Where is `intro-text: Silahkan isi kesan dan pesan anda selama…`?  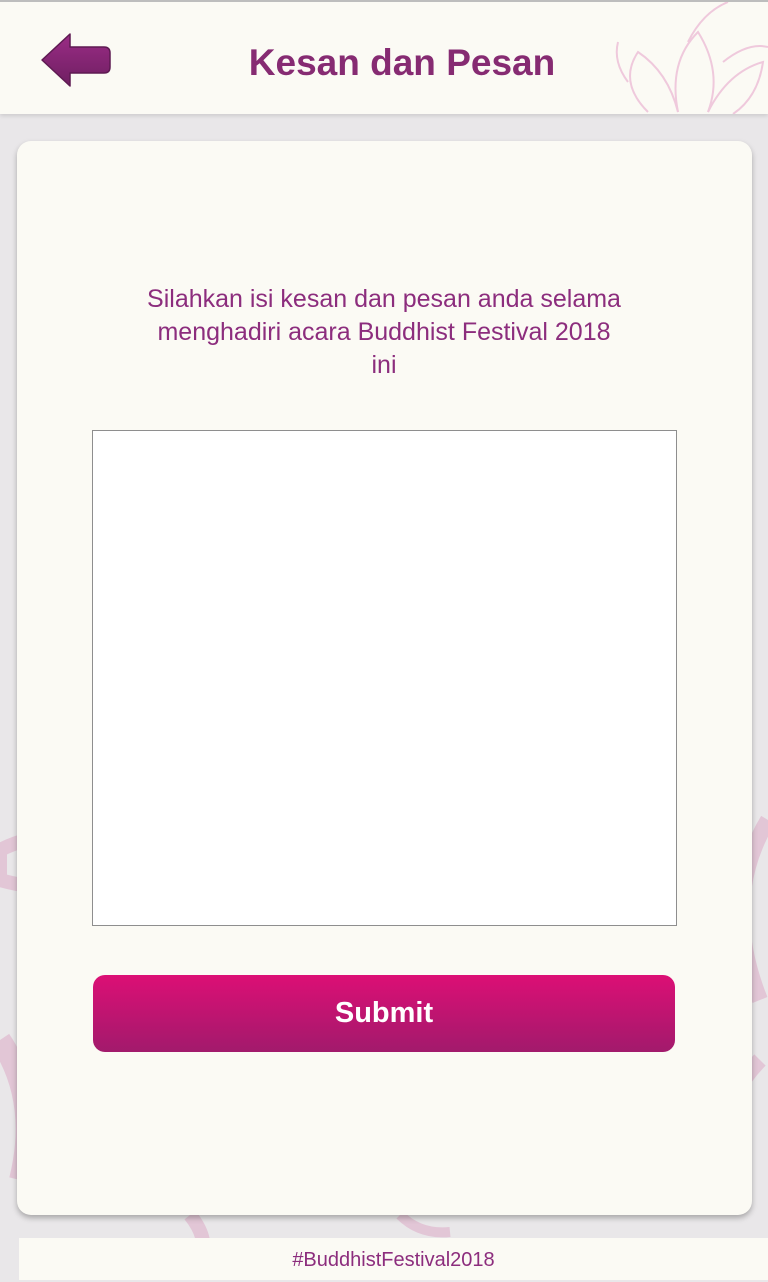 intro-text: Silahkan isi kesan dan pesan anda selama… is located at coordinates (384, 332).